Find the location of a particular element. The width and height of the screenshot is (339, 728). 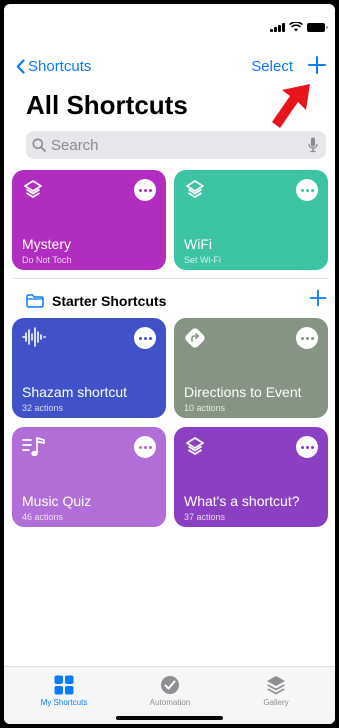

signal-icon is located at coordinates (277, 27).